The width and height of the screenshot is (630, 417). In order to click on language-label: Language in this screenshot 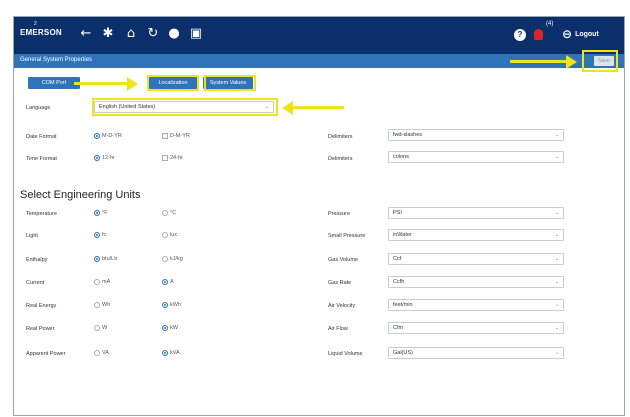, I will do `click(38, 108)`.